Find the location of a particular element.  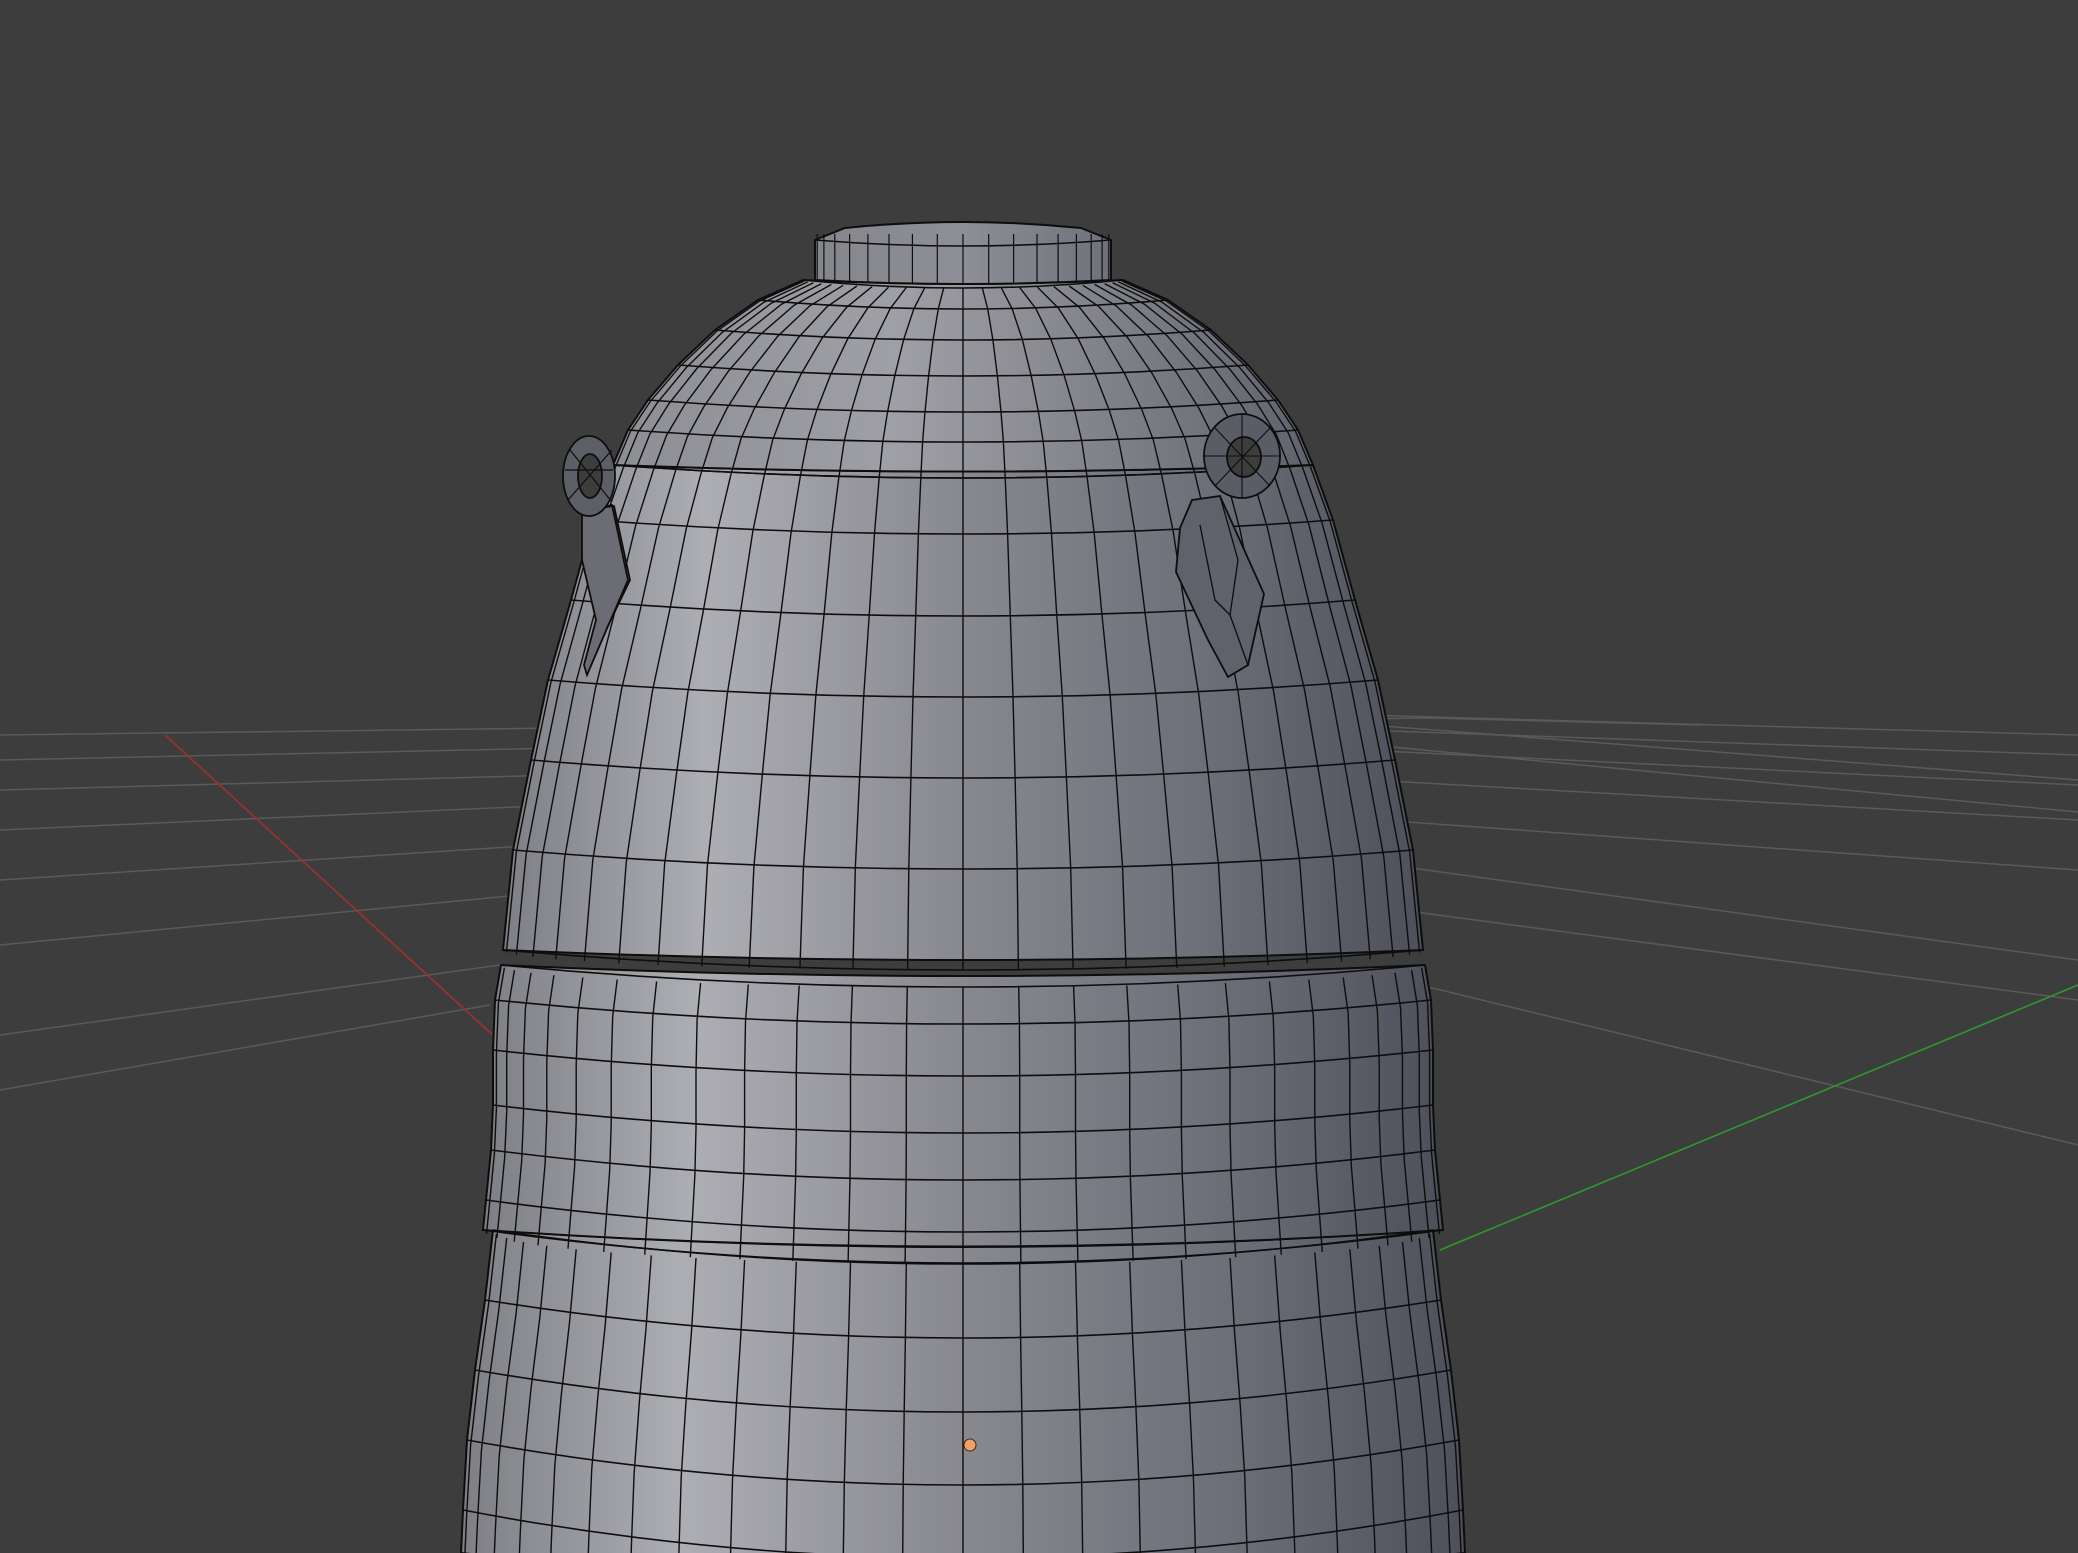

x-axis-line is located at coordinates (342, 897).